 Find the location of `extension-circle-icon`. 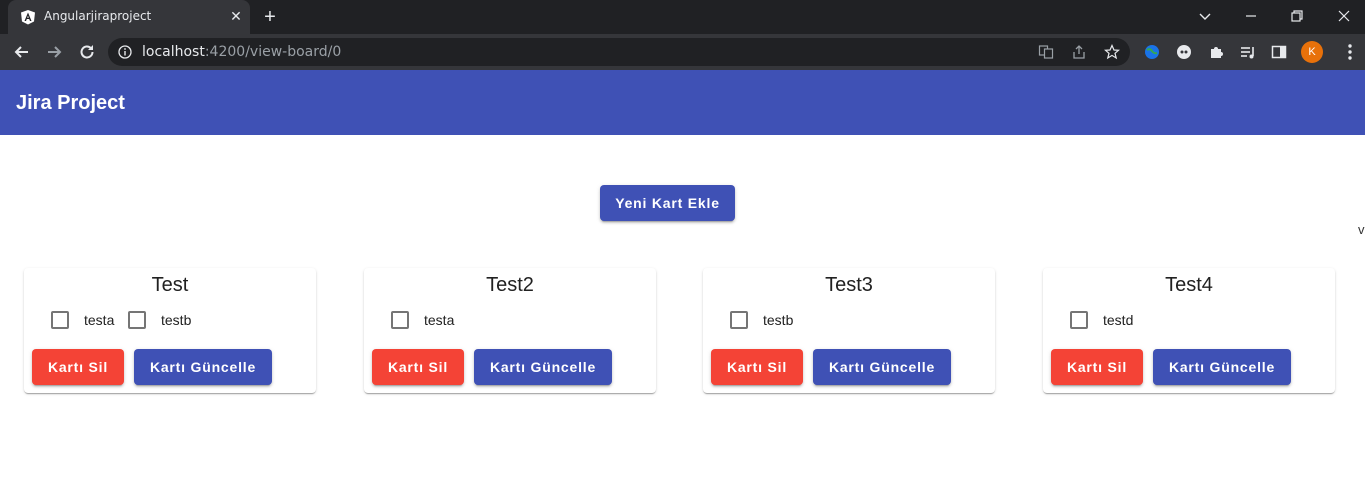

extension-circle-icon is located at coordinates (1184, 52).